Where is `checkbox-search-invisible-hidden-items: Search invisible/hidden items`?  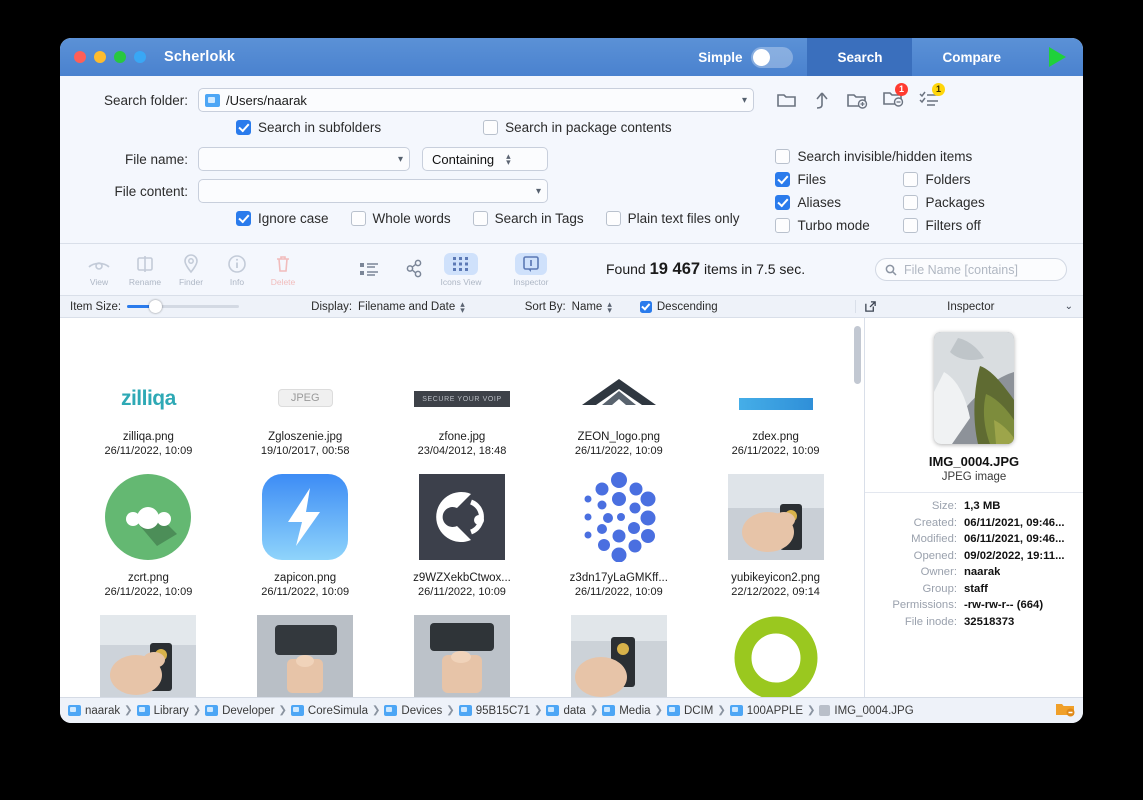 checkbox-search-invisible-hidden-items: Search invisible/hidden items is located at coordinates (879, 156).